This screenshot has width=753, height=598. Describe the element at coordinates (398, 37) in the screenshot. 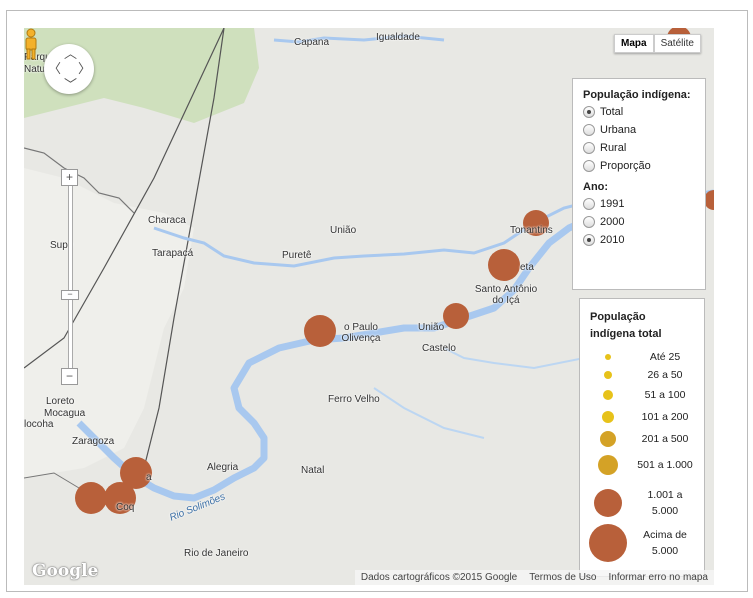

I see `place-label: Igualdade` at that location.